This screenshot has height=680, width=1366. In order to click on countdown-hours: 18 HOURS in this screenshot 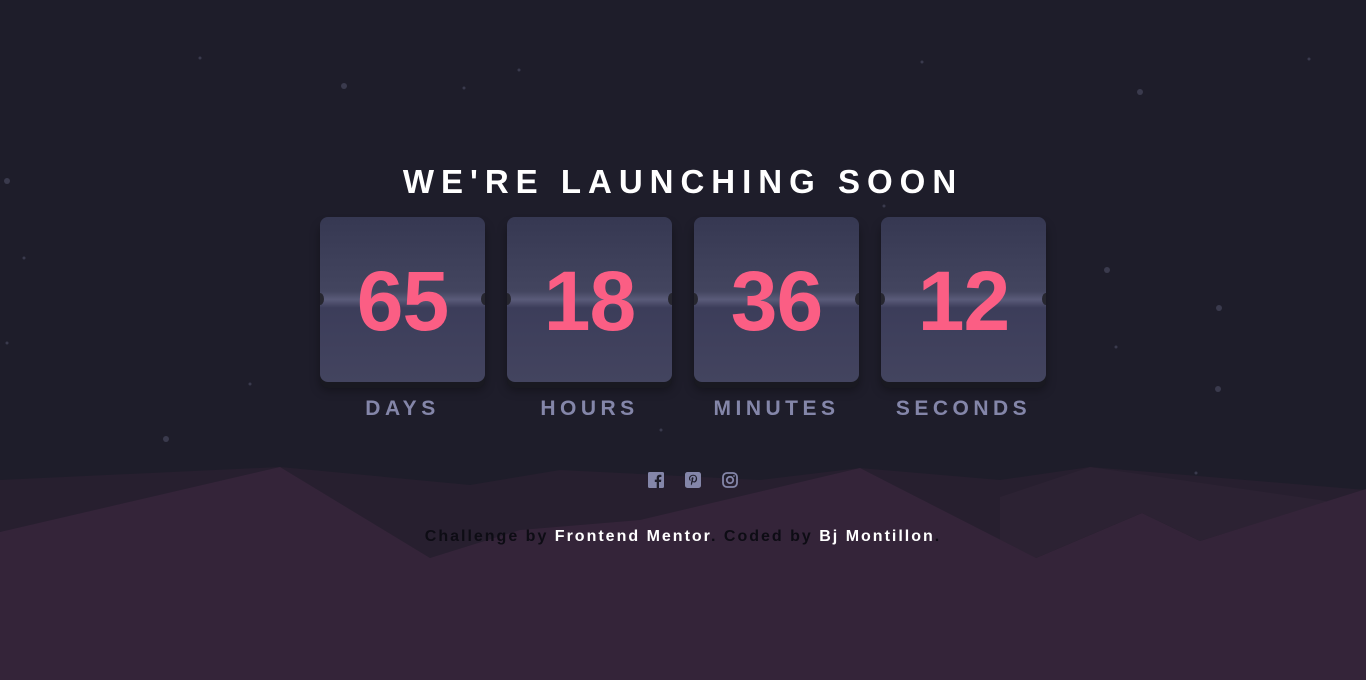, I will do `click(589, 319)`.